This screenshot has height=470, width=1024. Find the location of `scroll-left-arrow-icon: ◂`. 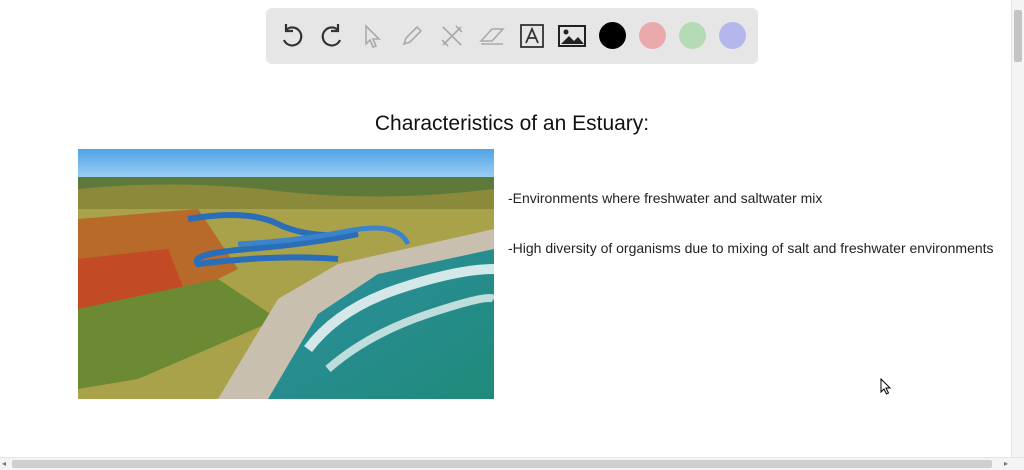

scroll-left-arrow-icon: ◂ is located at coordinates (4, 464).